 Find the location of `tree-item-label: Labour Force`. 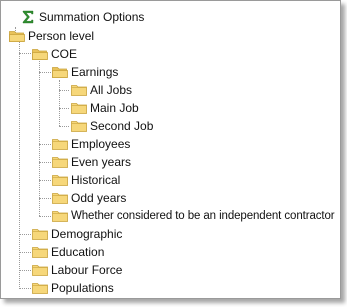

tree-item-label: Labour Force is located at coordinates (87, 270).